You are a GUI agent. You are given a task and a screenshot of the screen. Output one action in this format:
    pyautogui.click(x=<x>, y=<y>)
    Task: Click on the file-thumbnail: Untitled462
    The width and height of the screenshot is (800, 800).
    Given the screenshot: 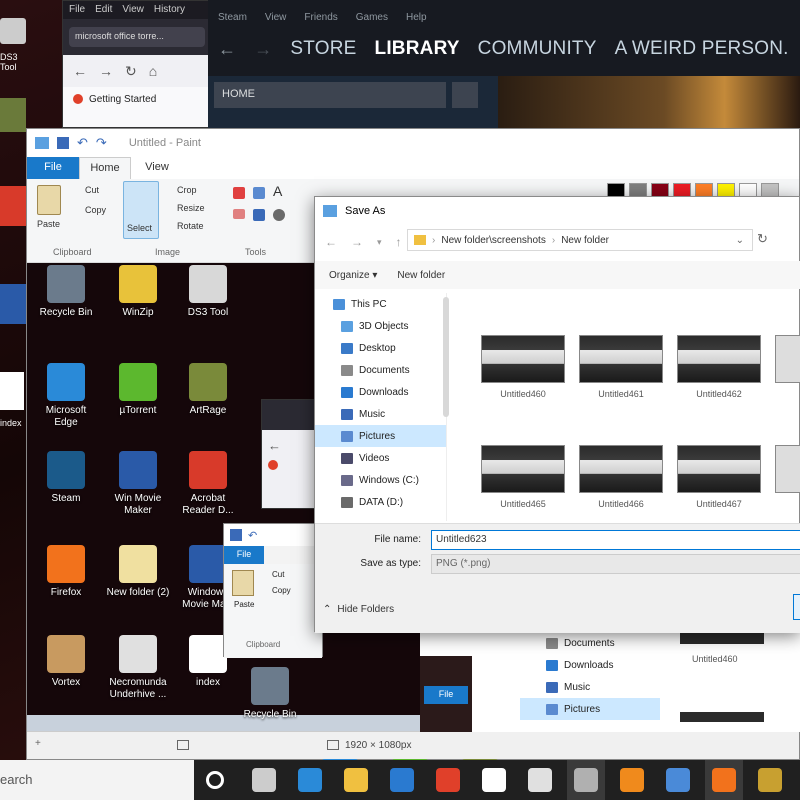 What is the action you would take?
    pyautogui.click(x=719, y=367)
    